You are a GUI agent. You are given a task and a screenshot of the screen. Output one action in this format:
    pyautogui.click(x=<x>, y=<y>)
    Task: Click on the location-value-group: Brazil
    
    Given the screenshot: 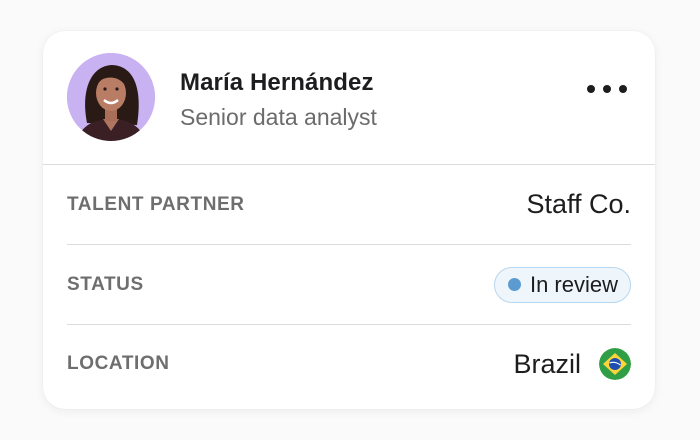 What is the action you would take?
    pyautogui.click(x=572, y=364)
    